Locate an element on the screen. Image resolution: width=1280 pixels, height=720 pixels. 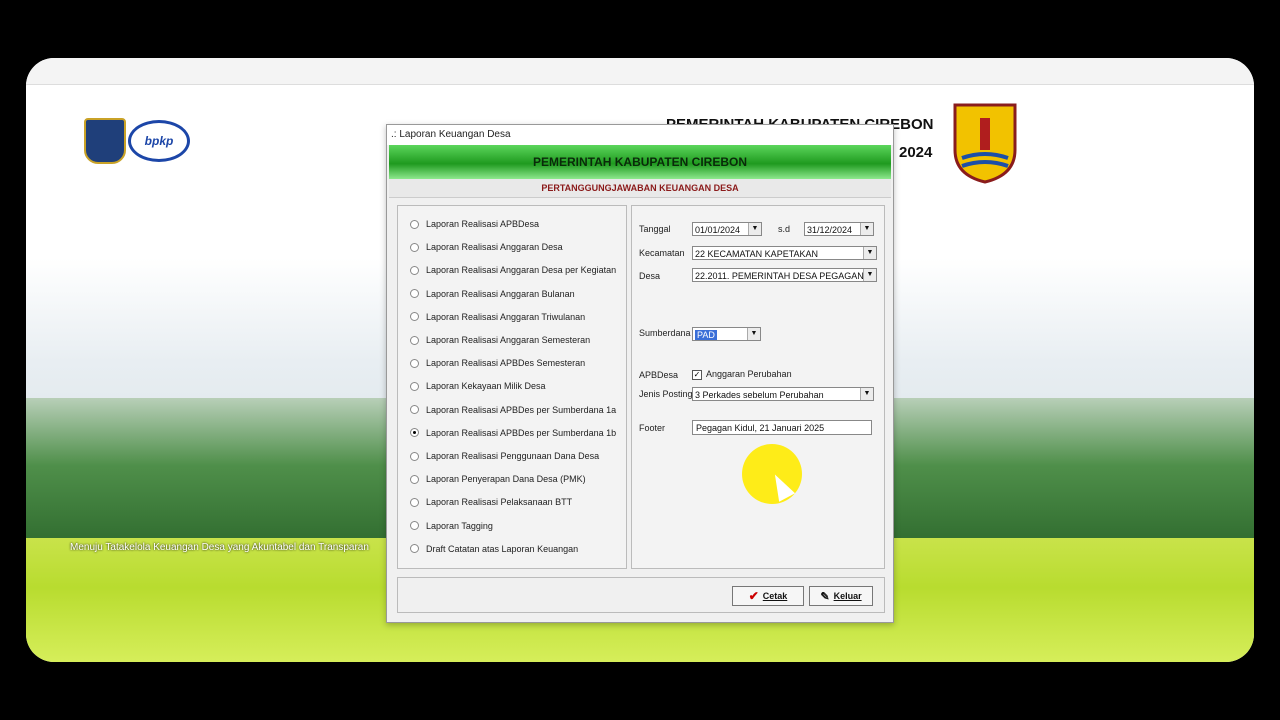
report-option-label: Laporan Realisasi Anggaran Triwulanan is located at coordinates (506, 316).